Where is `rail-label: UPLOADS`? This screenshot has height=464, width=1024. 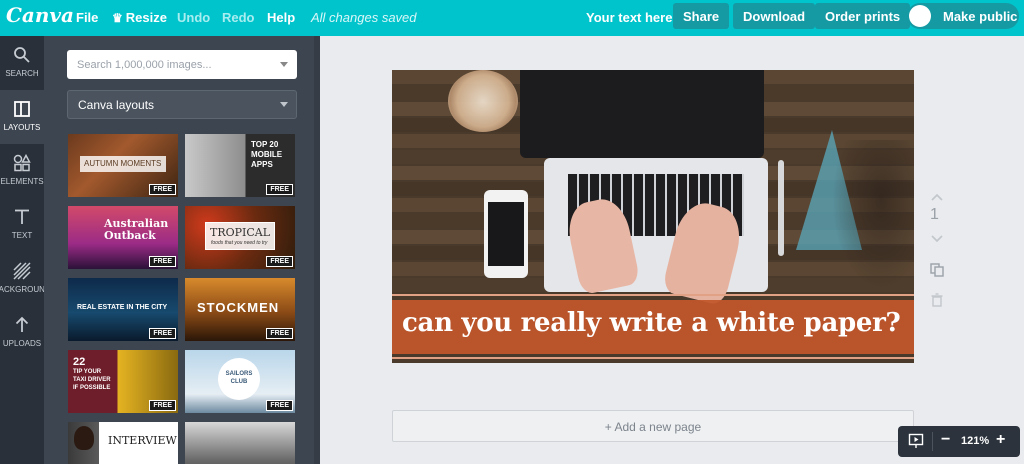 rail-label: UPLOADS is located at coordinates (22, 343).